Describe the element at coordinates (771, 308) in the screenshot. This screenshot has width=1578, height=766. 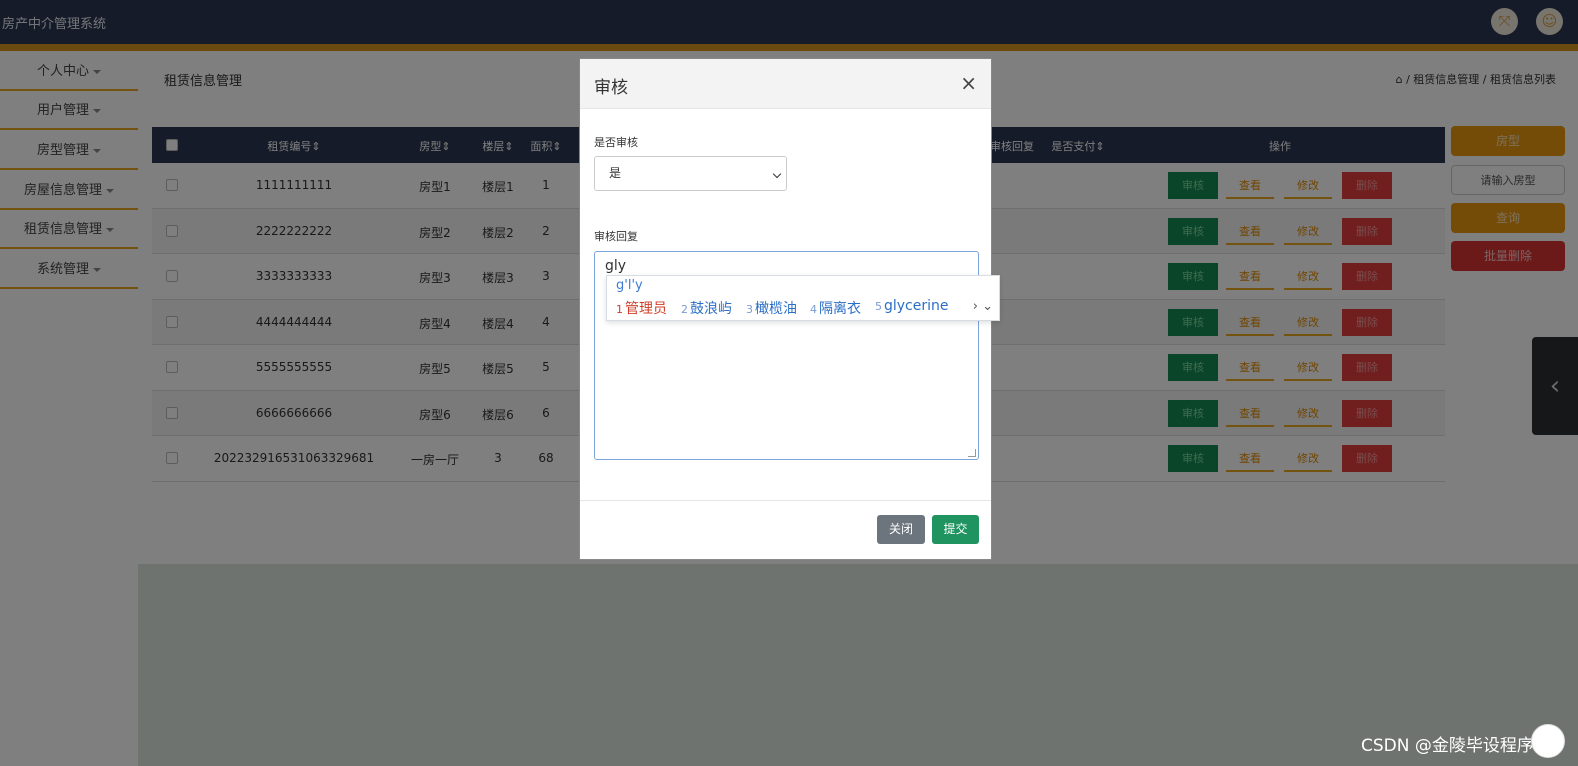
I see `ime-candidate: 3 橄榄油` at that location.